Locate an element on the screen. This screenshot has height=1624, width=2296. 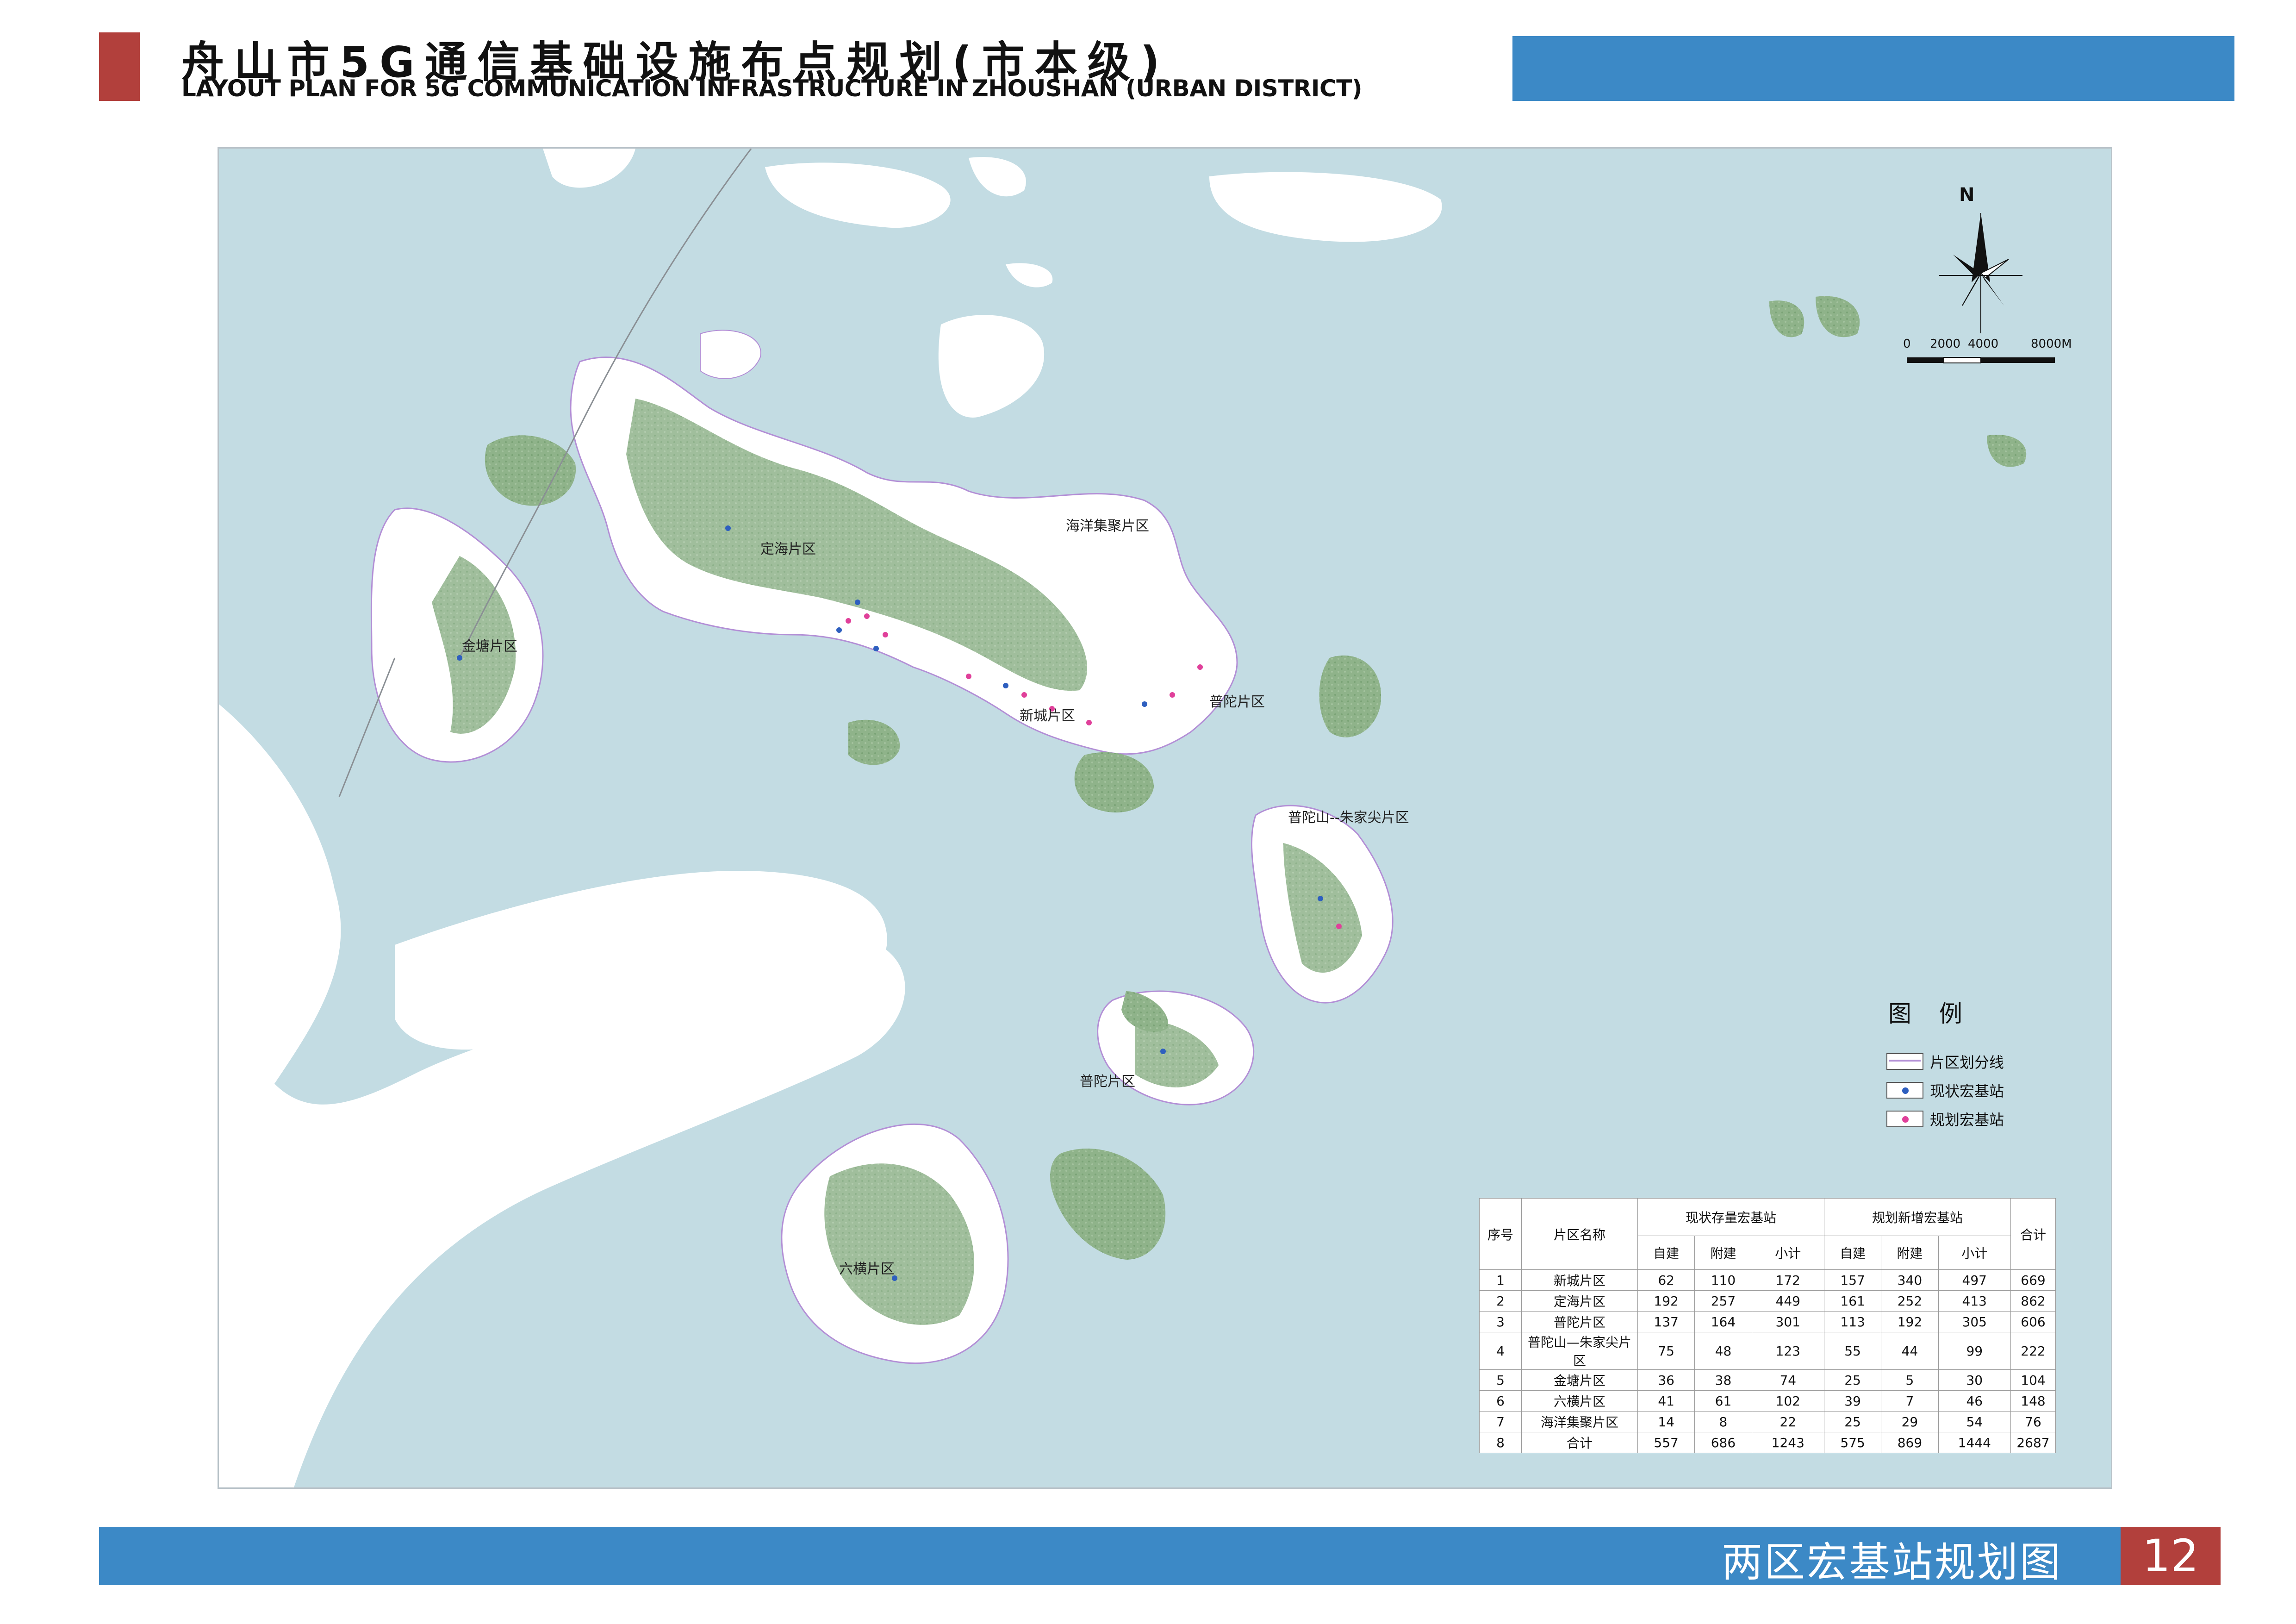
label-putuoshan: 普陀山--朱家尖片区 is located at coordinates (1348, 818).